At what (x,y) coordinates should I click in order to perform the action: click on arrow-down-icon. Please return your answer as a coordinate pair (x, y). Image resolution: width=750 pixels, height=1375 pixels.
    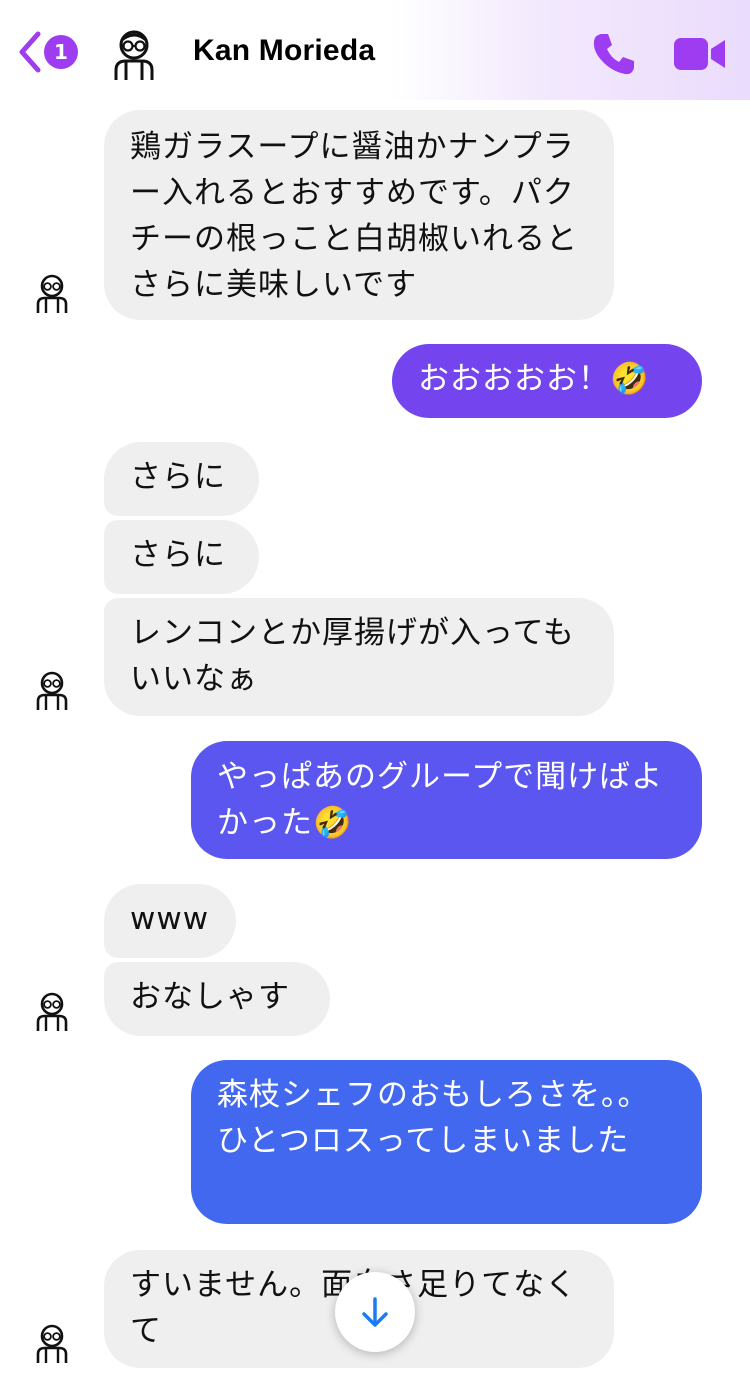
    Looking at the image, I should click on (375, 1312).